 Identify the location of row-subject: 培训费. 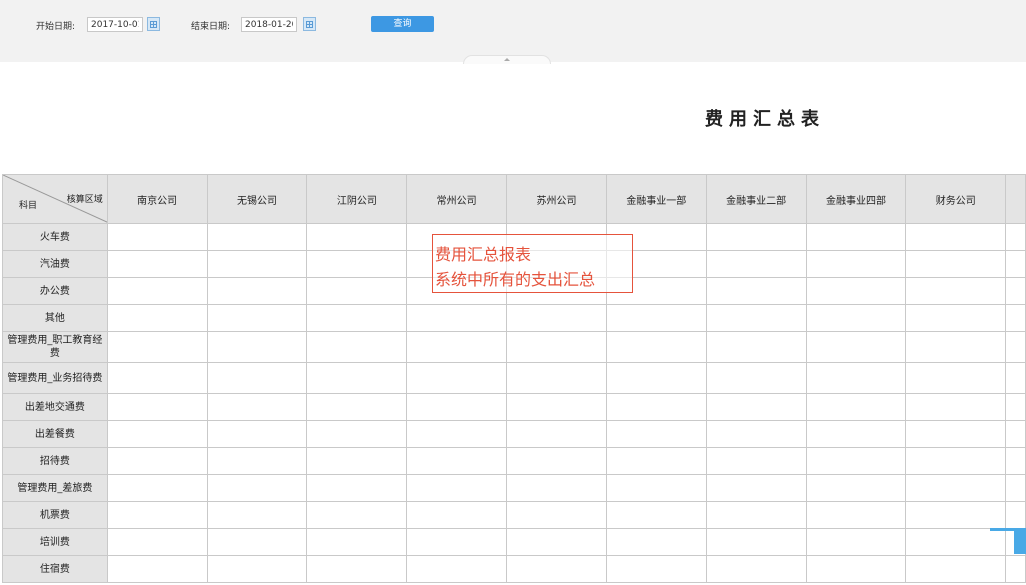
(55, 542).